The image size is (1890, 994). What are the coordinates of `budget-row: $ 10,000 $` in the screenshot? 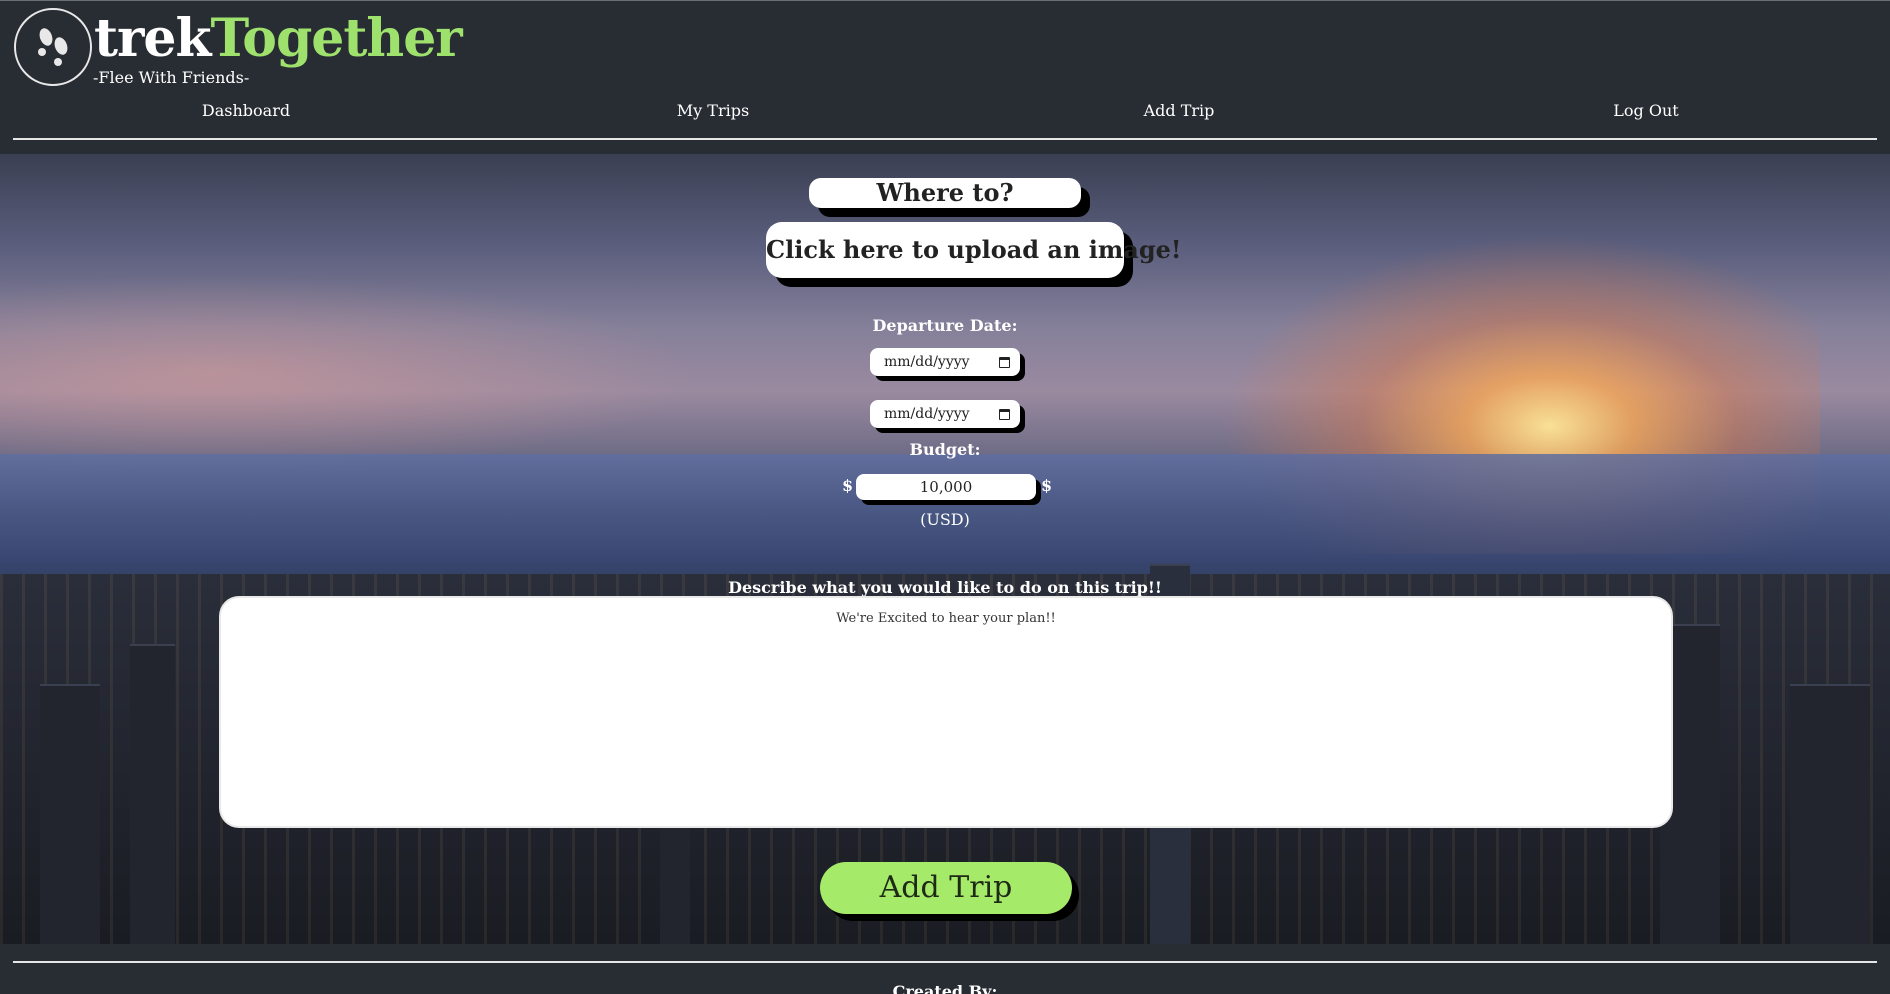 It's located at (945, 487).